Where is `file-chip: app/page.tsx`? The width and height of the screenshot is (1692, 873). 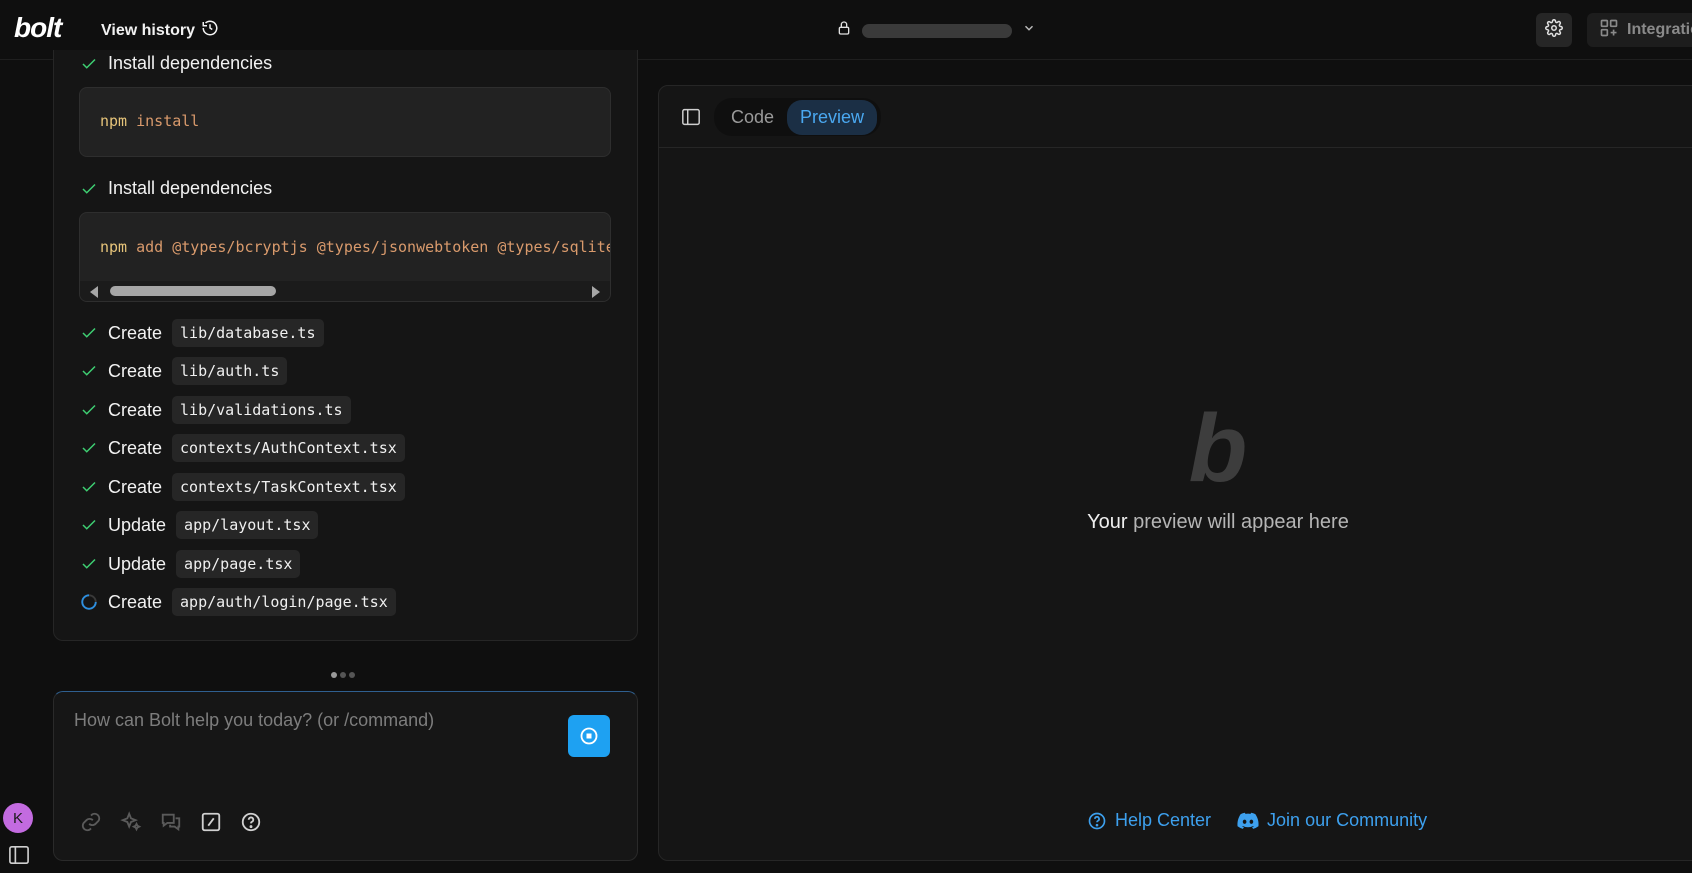 file-chip: app/page.tsx is located at coordinates (238, 564).